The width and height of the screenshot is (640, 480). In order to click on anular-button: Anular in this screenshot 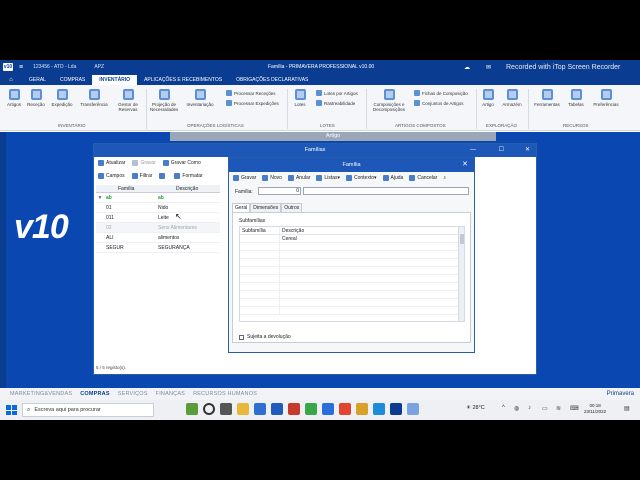, I will do `click(299, 178)`.